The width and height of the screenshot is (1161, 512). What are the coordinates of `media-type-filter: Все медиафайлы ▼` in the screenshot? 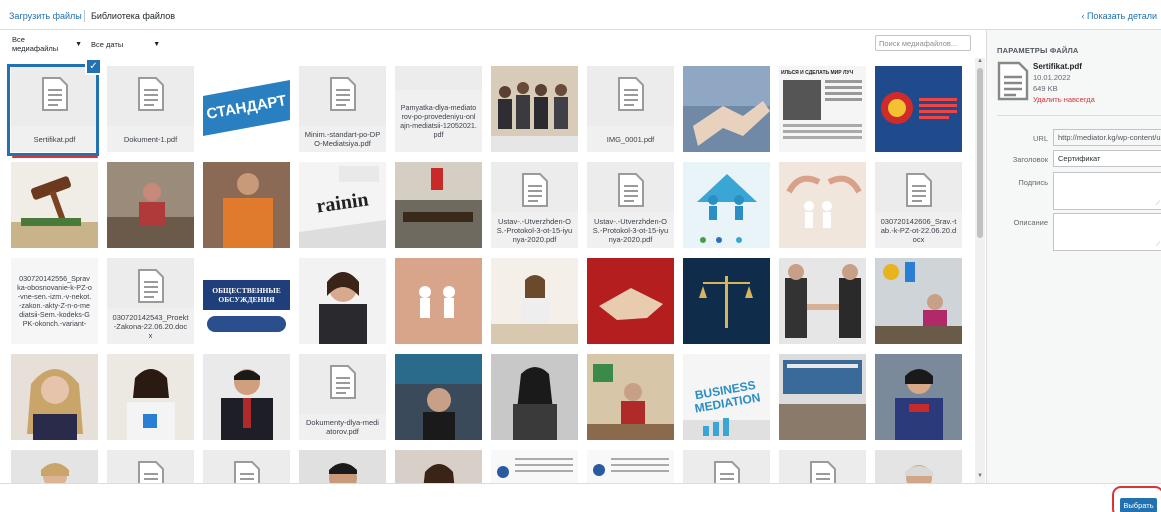 It's located at (46, 44).